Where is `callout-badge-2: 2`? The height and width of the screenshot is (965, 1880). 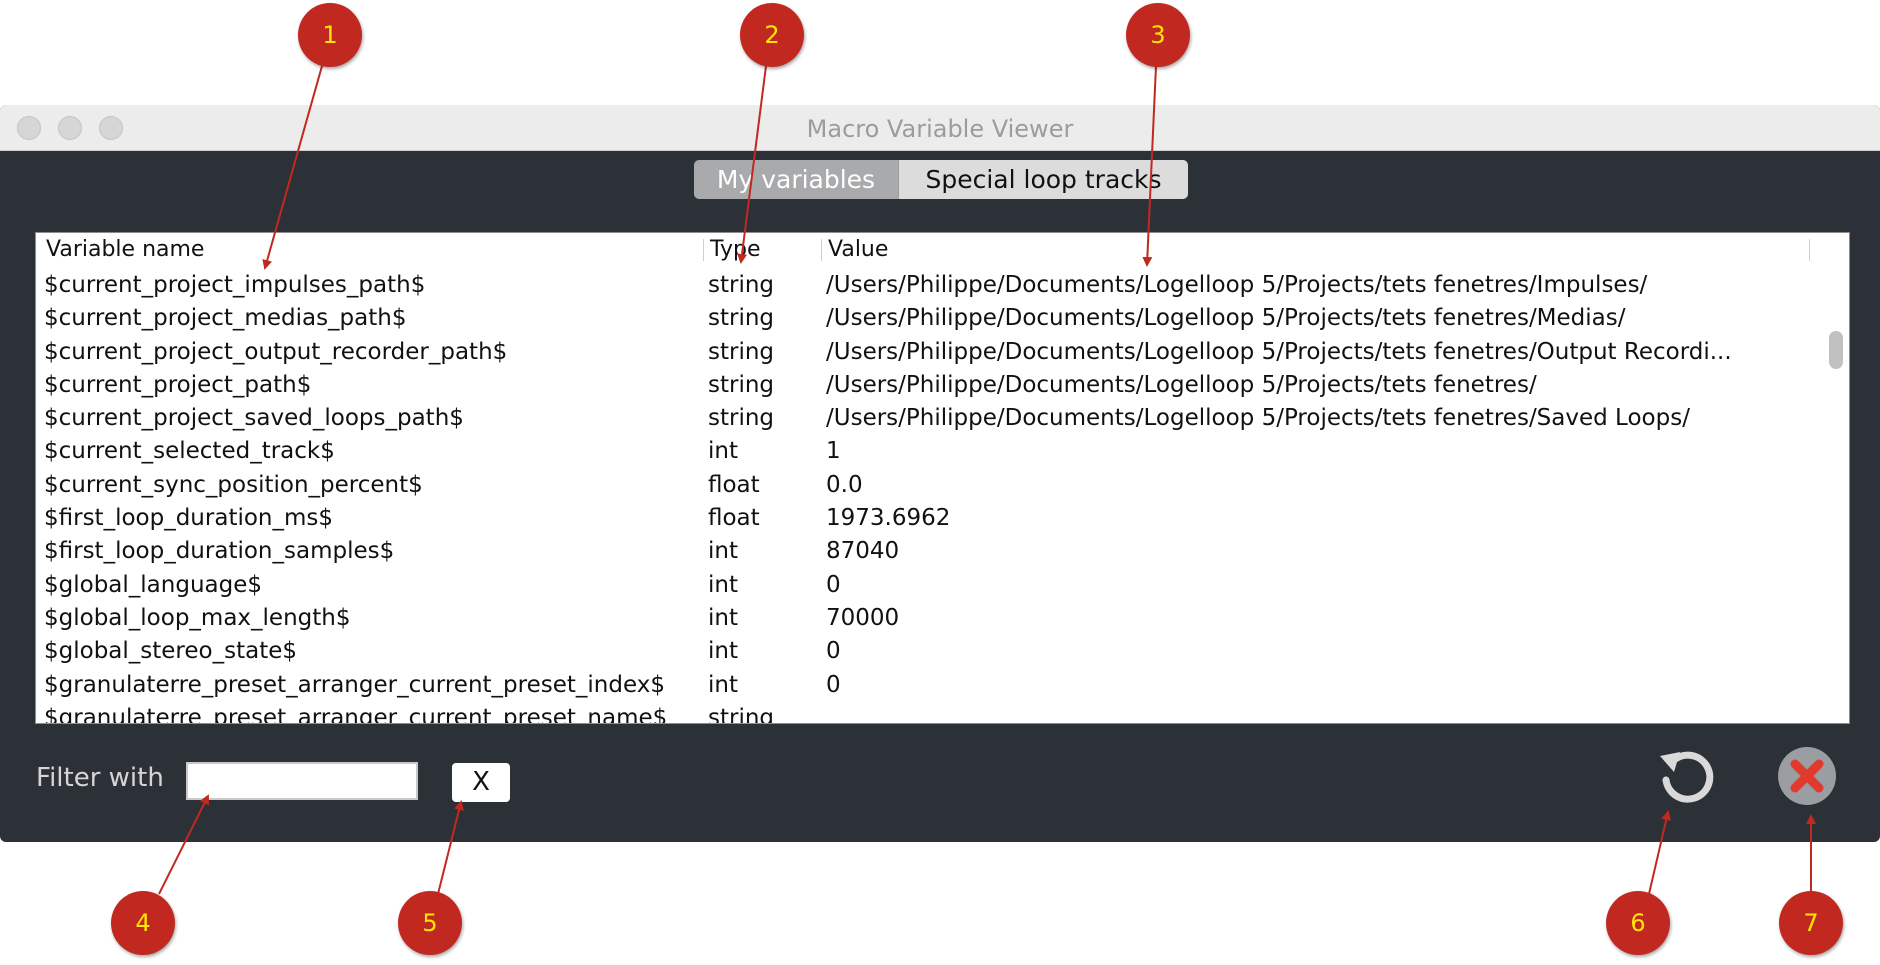 callout-badge-2: 2 is located at coordinates (772, 35).